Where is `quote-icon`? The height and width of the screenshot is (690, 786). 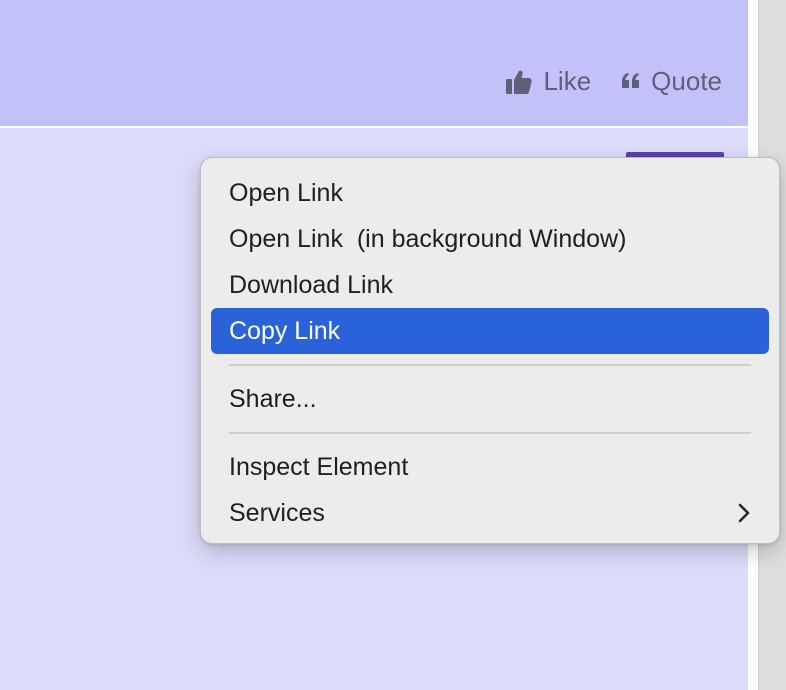 quote-icon is located at coordinates (631, 80).